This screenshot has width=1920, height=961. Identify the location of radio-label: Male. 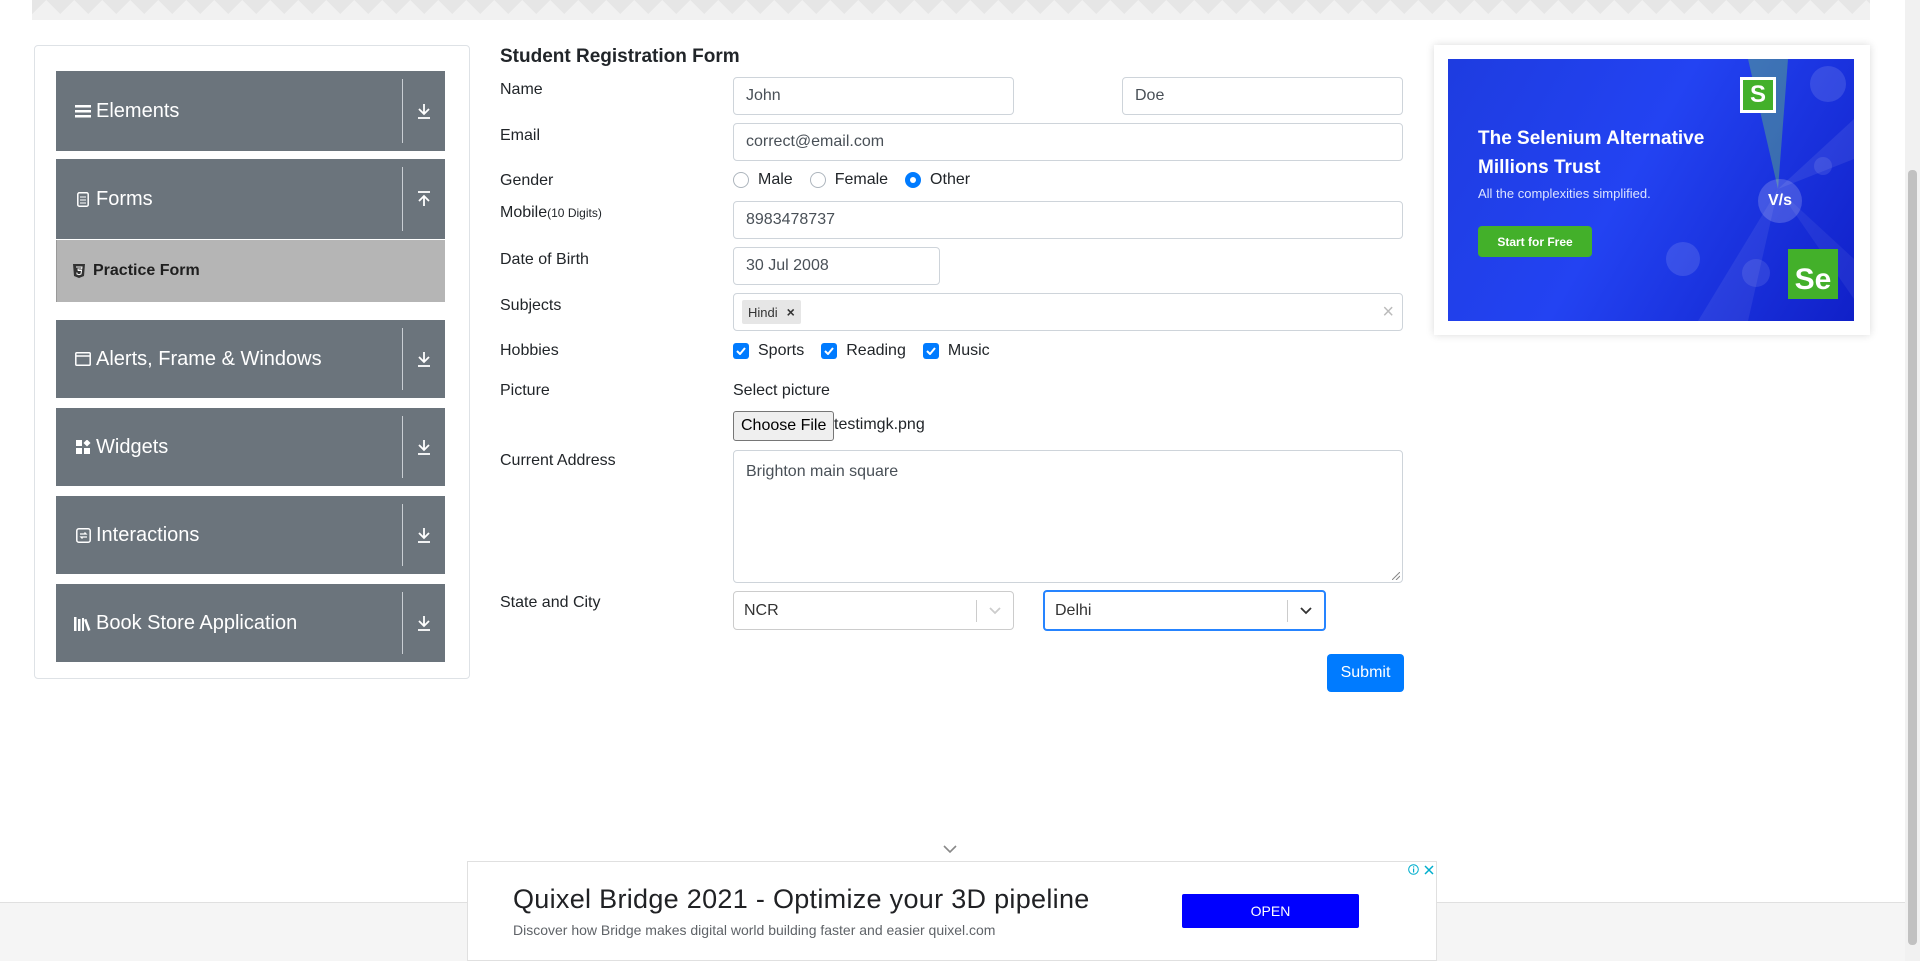
(775, 179).